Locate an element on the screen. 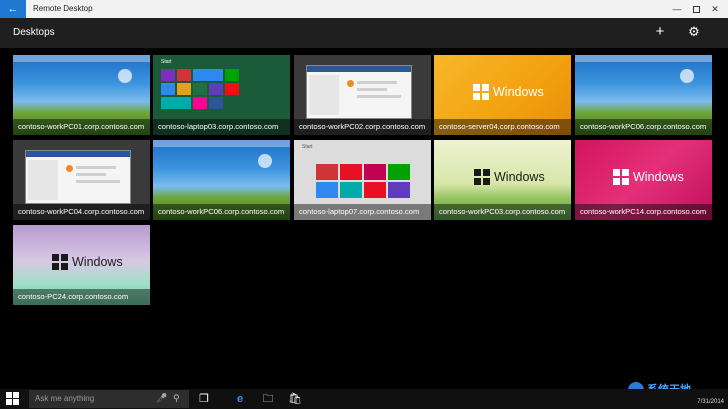 The image size is (728, 409). task-view-icon: ❐ is located at coordinates (204, 399).